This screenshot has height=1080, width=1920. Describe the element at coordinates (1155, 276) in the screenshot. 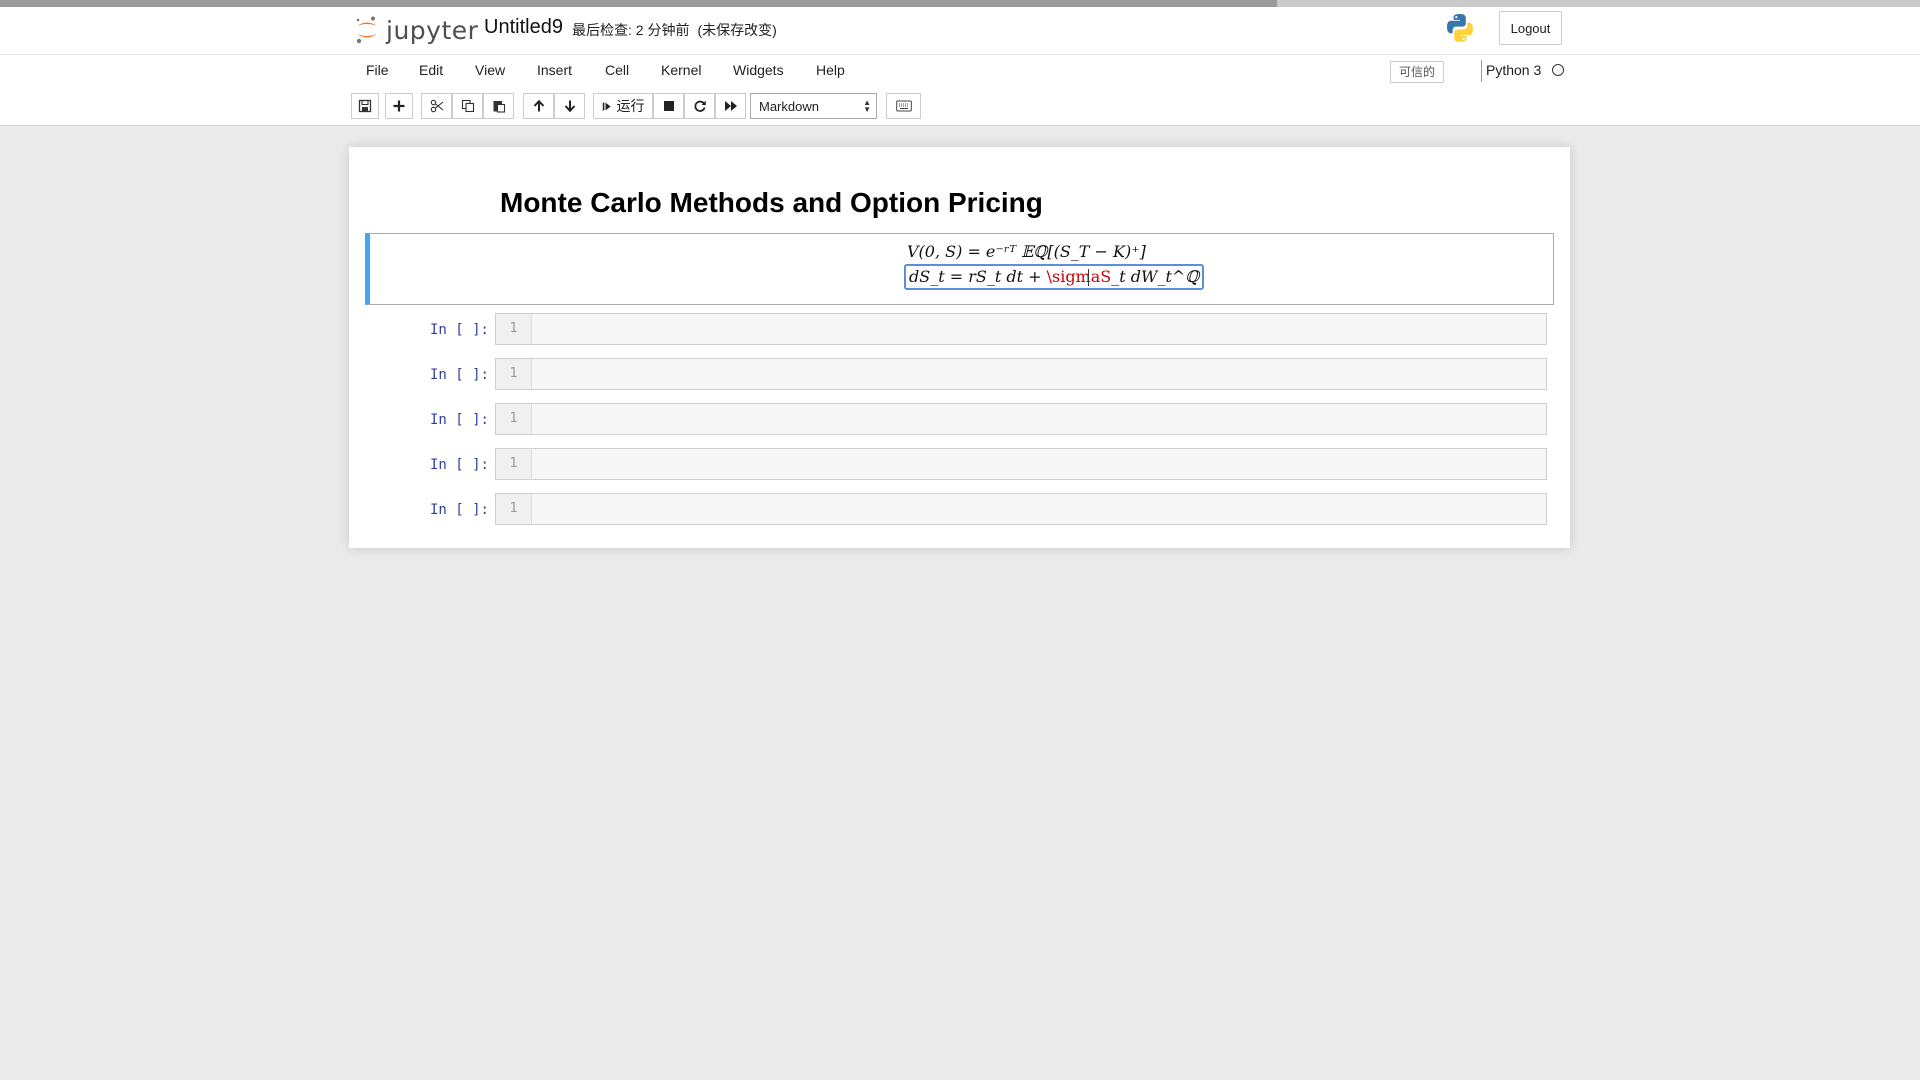

I see `math-sde-suffix: _t dW_t^ℚ` at that location.